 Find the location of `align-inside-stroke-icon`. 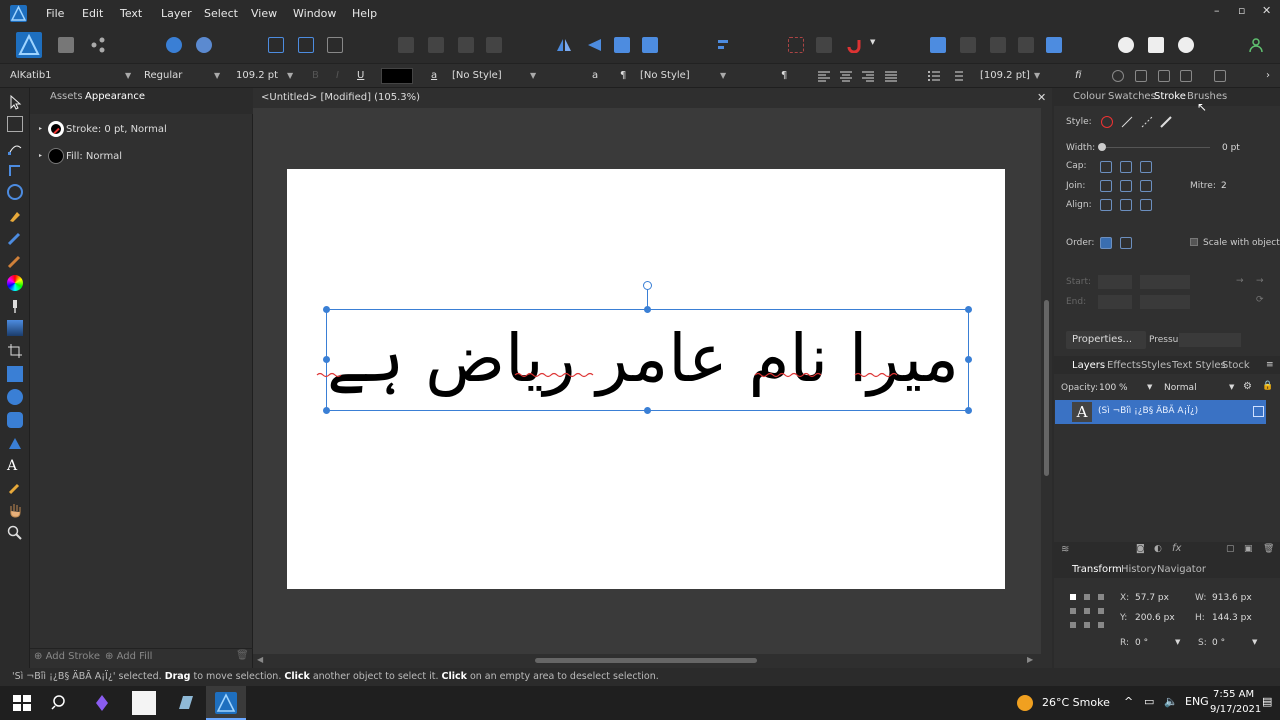

align-inside-stroke-icon is located at coordinates (1126, 205).